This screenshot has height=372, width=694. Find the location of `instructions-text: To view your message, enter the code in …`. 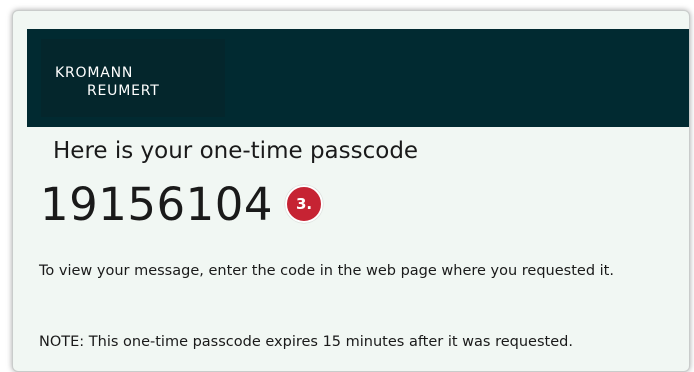

instructions-text: To view your message, enter the code in … is located at coordinates (326, 271).